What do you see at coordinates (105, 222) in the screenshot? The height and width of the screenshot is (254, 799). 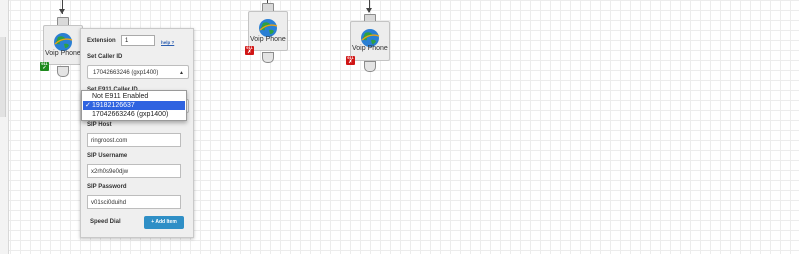 I see `speed-dial-label: Speed Dial` at bounding box center [105, 222].